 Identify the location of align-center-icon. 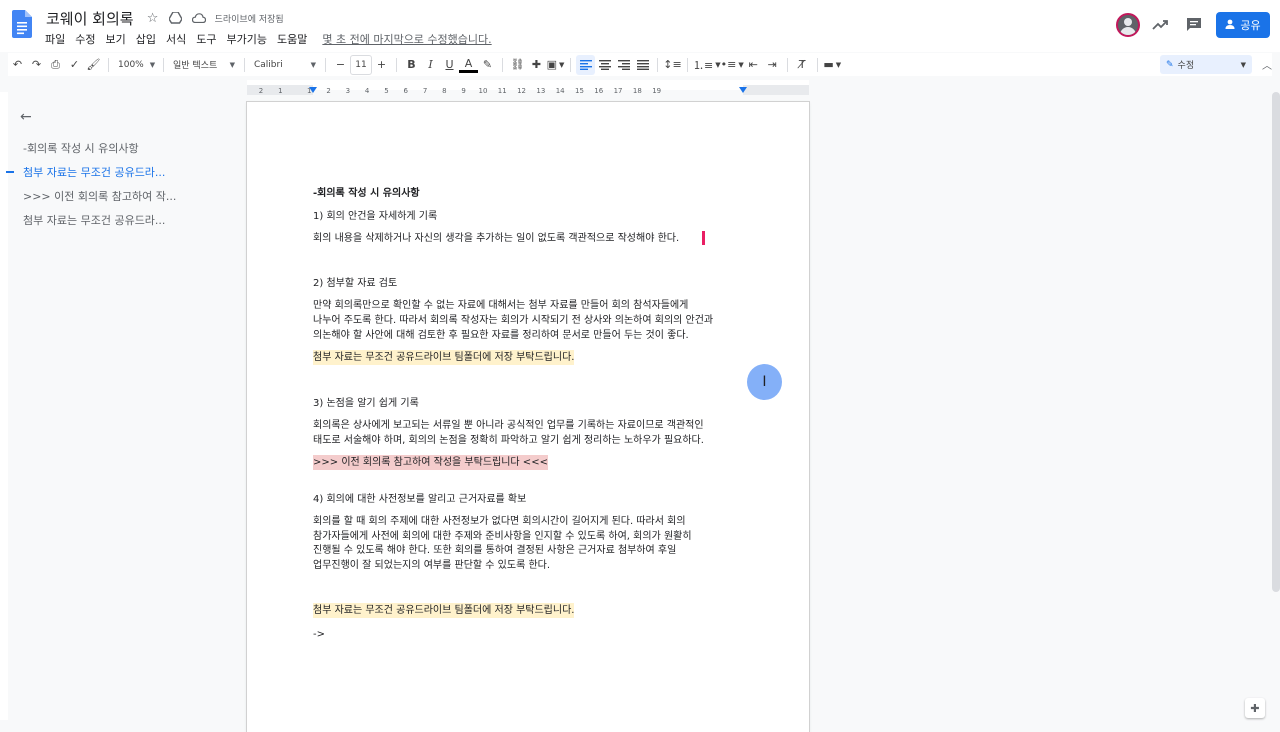
(604, 65).